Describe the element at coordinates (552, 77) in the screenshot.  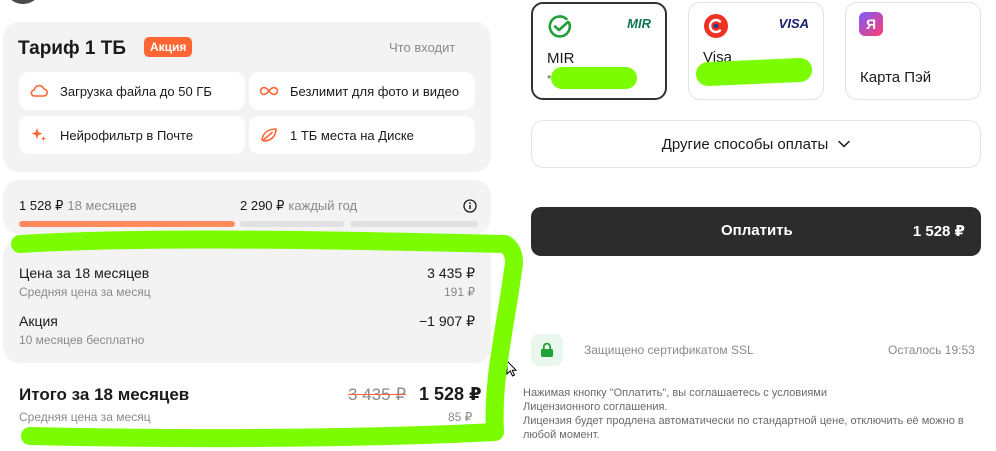
I see `card-mask: ••` at that location.